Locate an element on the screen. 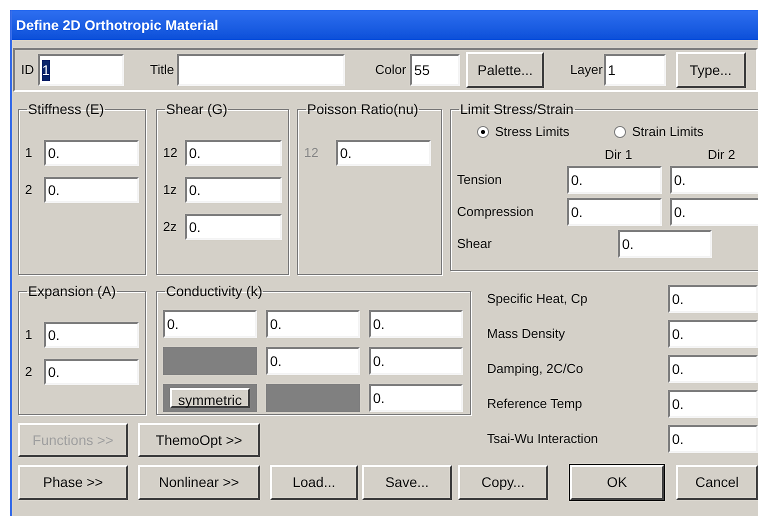  field-label: Layer is located at coordinates (586, 70).